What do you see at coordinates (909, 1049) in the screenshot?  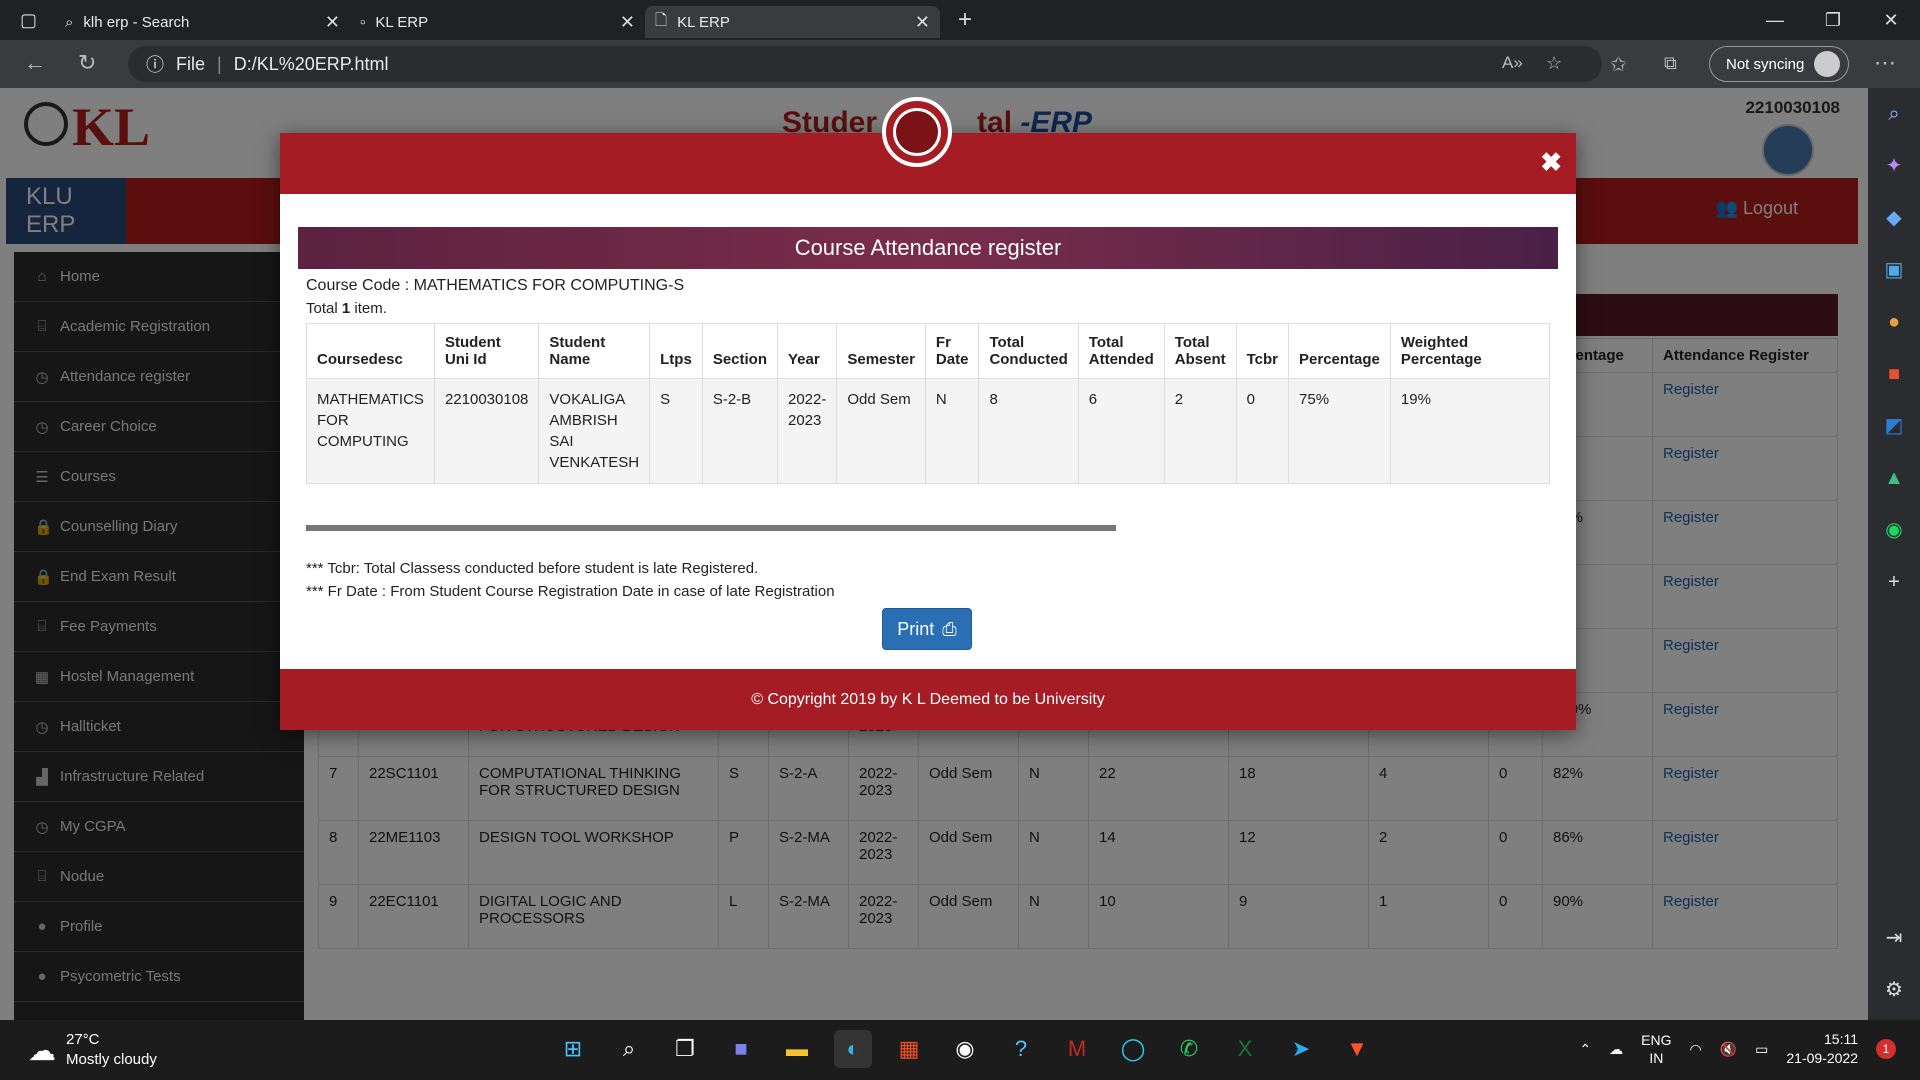 I see `store-icon: ▦` at bounding box center [909, 1049].